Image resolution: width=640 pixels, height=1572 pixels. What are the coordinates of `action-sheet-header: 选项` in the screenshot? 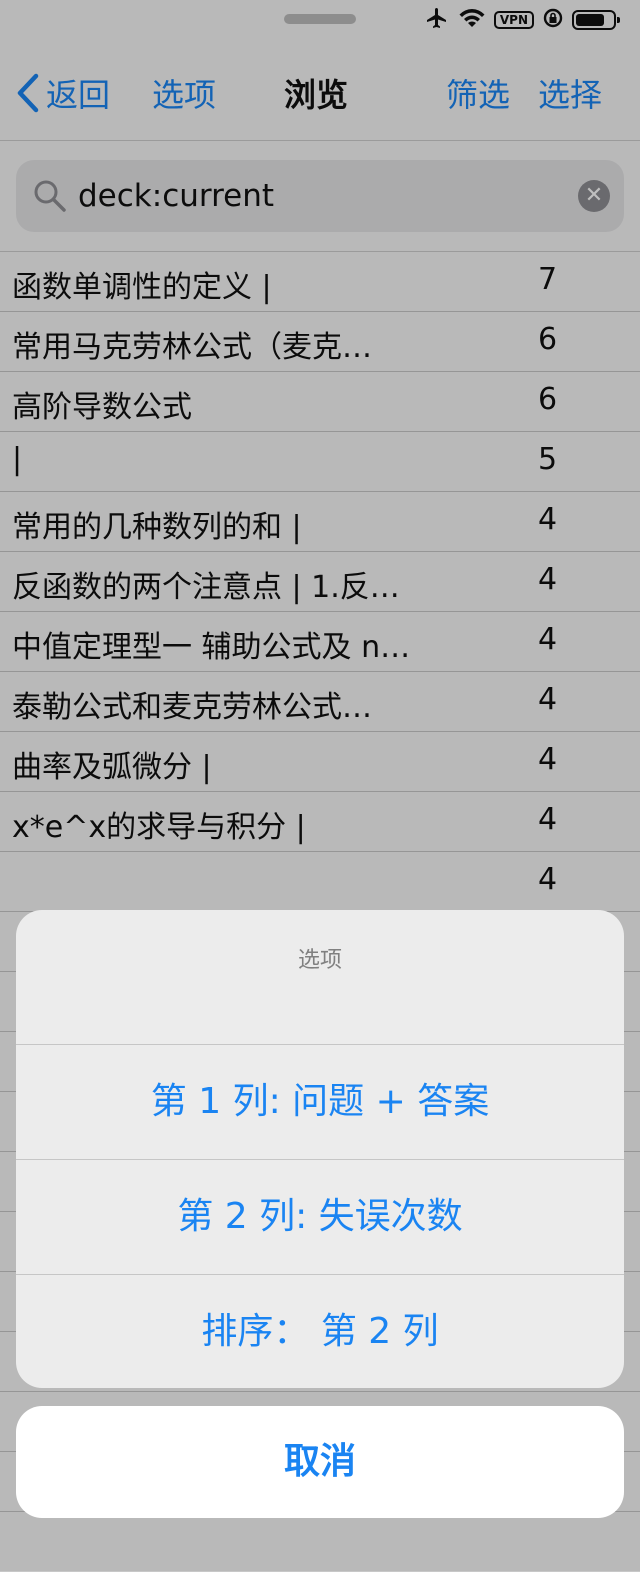 It's located at (320, 977).